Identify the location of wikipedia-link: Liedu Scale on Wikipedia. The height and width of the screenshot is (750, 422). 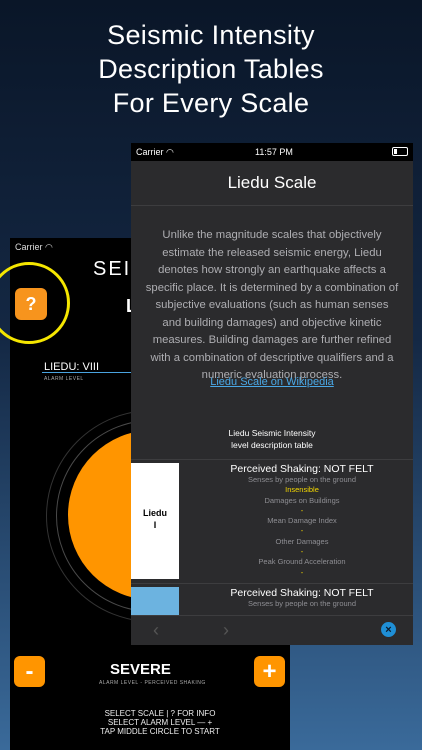
(272, 382).